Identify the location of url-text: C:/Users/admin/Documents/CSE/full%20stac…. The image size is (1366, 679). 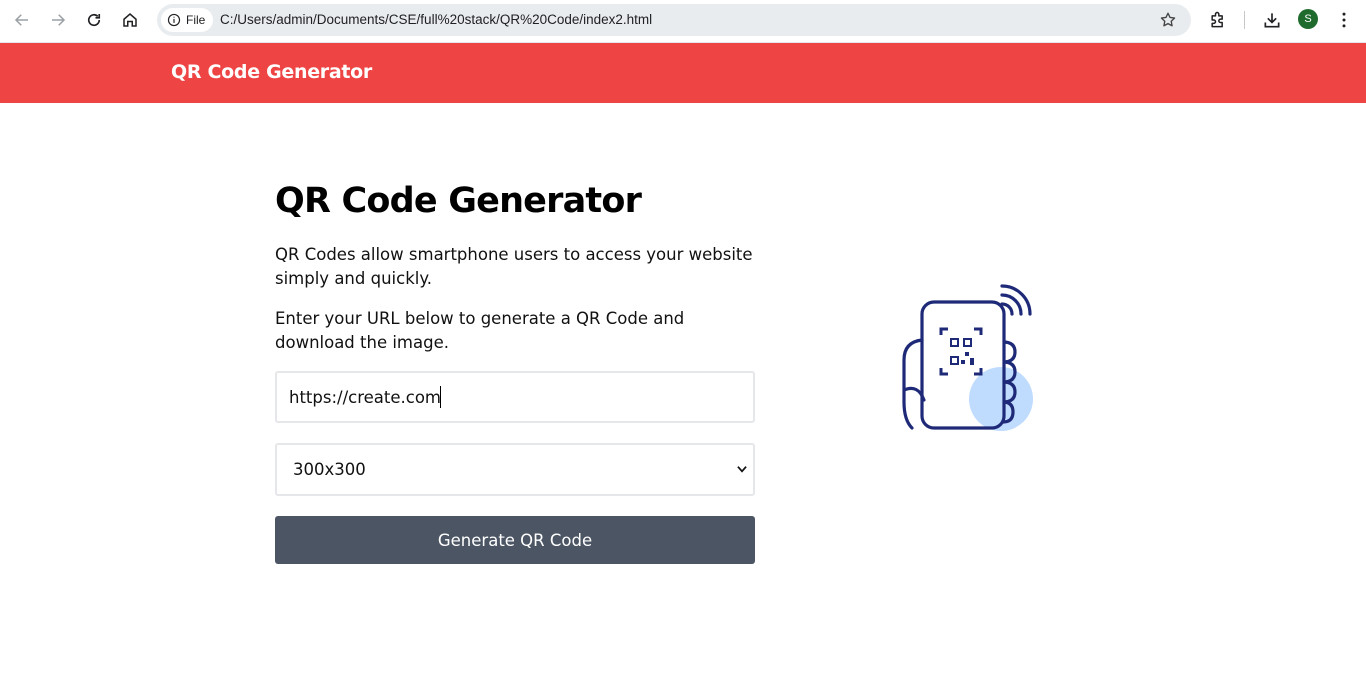
(436, 19).